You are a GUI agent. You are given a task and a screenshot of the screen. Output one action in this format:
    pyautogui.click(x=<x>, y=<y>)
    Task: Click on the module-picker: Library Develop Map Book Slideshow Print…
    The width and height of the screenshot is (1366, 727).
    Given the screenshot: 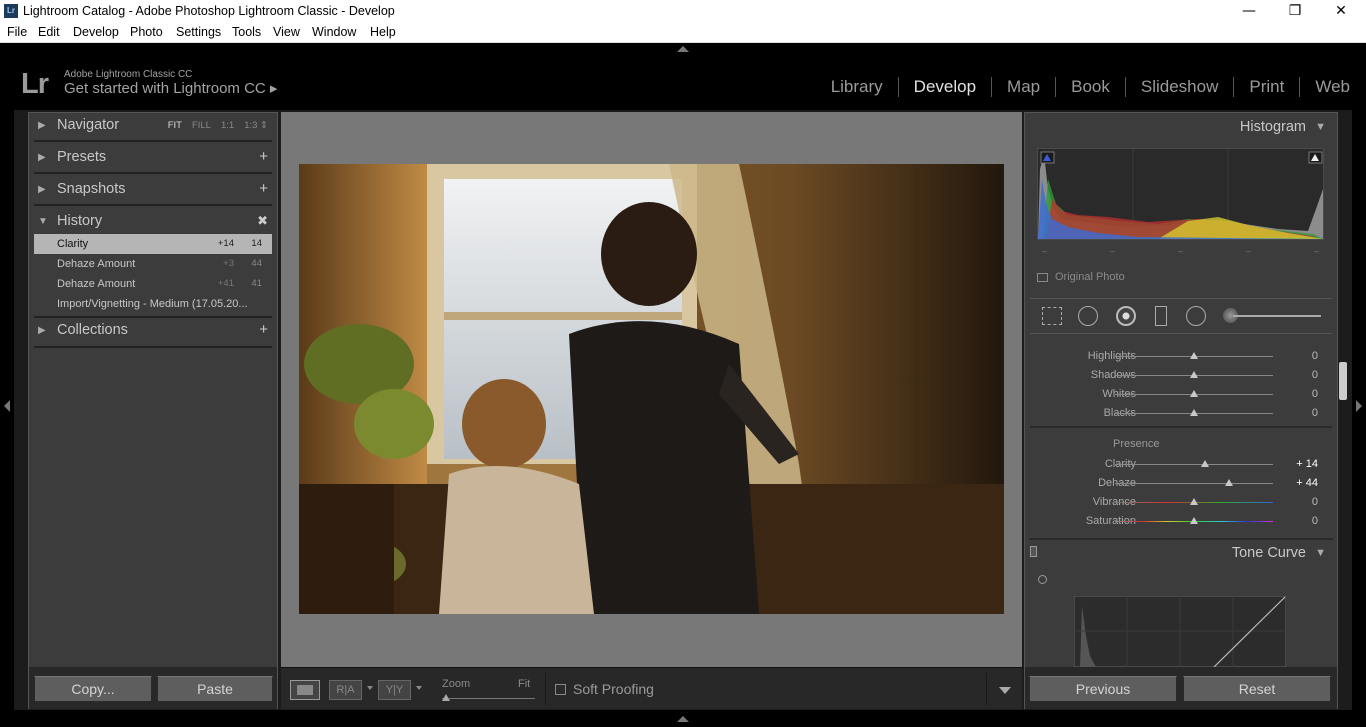 What is the action you would take?
    pyautogui.click(x=1083, y=87)
    